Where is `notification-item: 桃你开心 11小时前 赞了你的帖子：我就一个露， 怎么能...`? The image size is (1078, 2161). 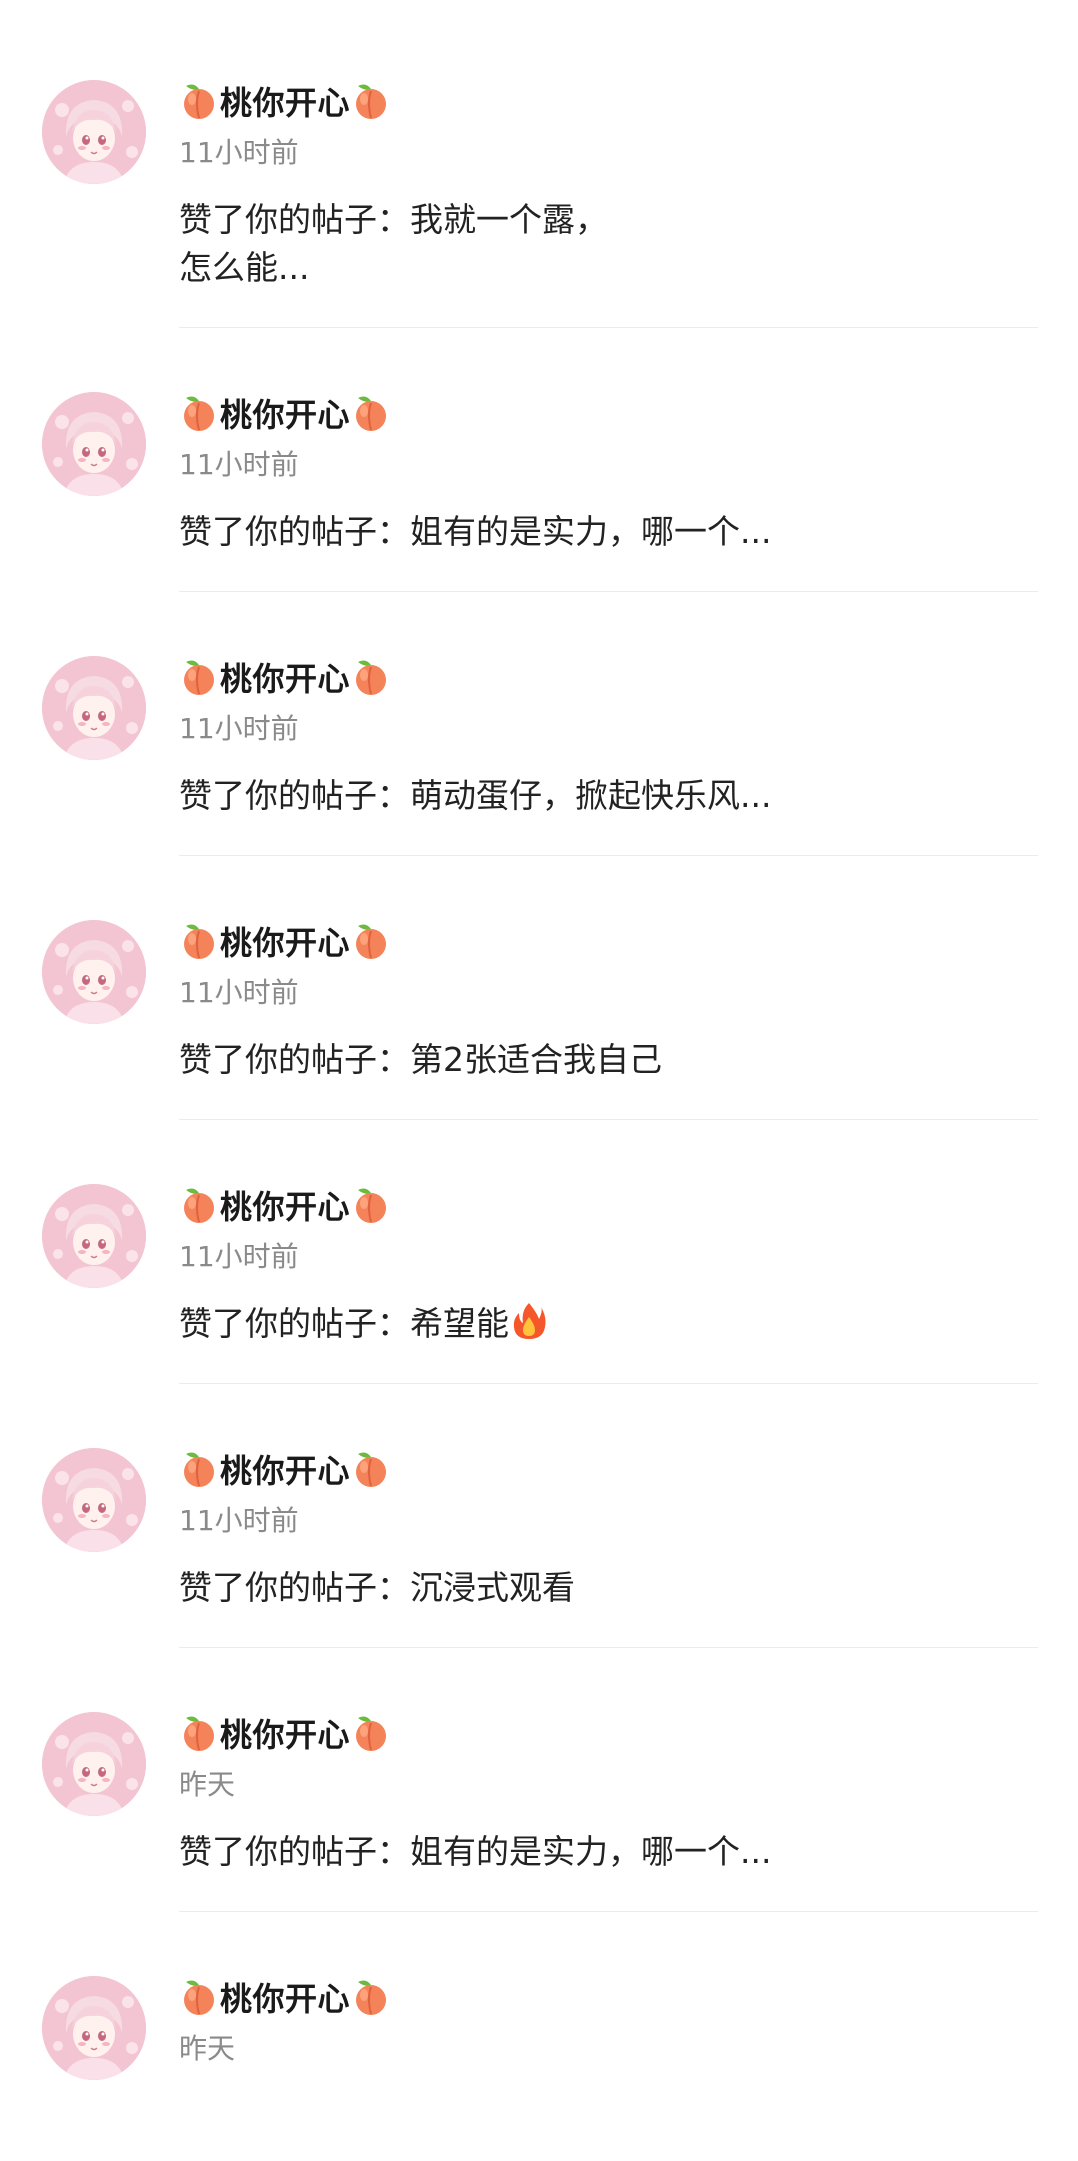
notification-item: 桃你开心 11小时前 赞了你的帖子：我就一个露， 怎么能... is located at coordinates (539, 143).